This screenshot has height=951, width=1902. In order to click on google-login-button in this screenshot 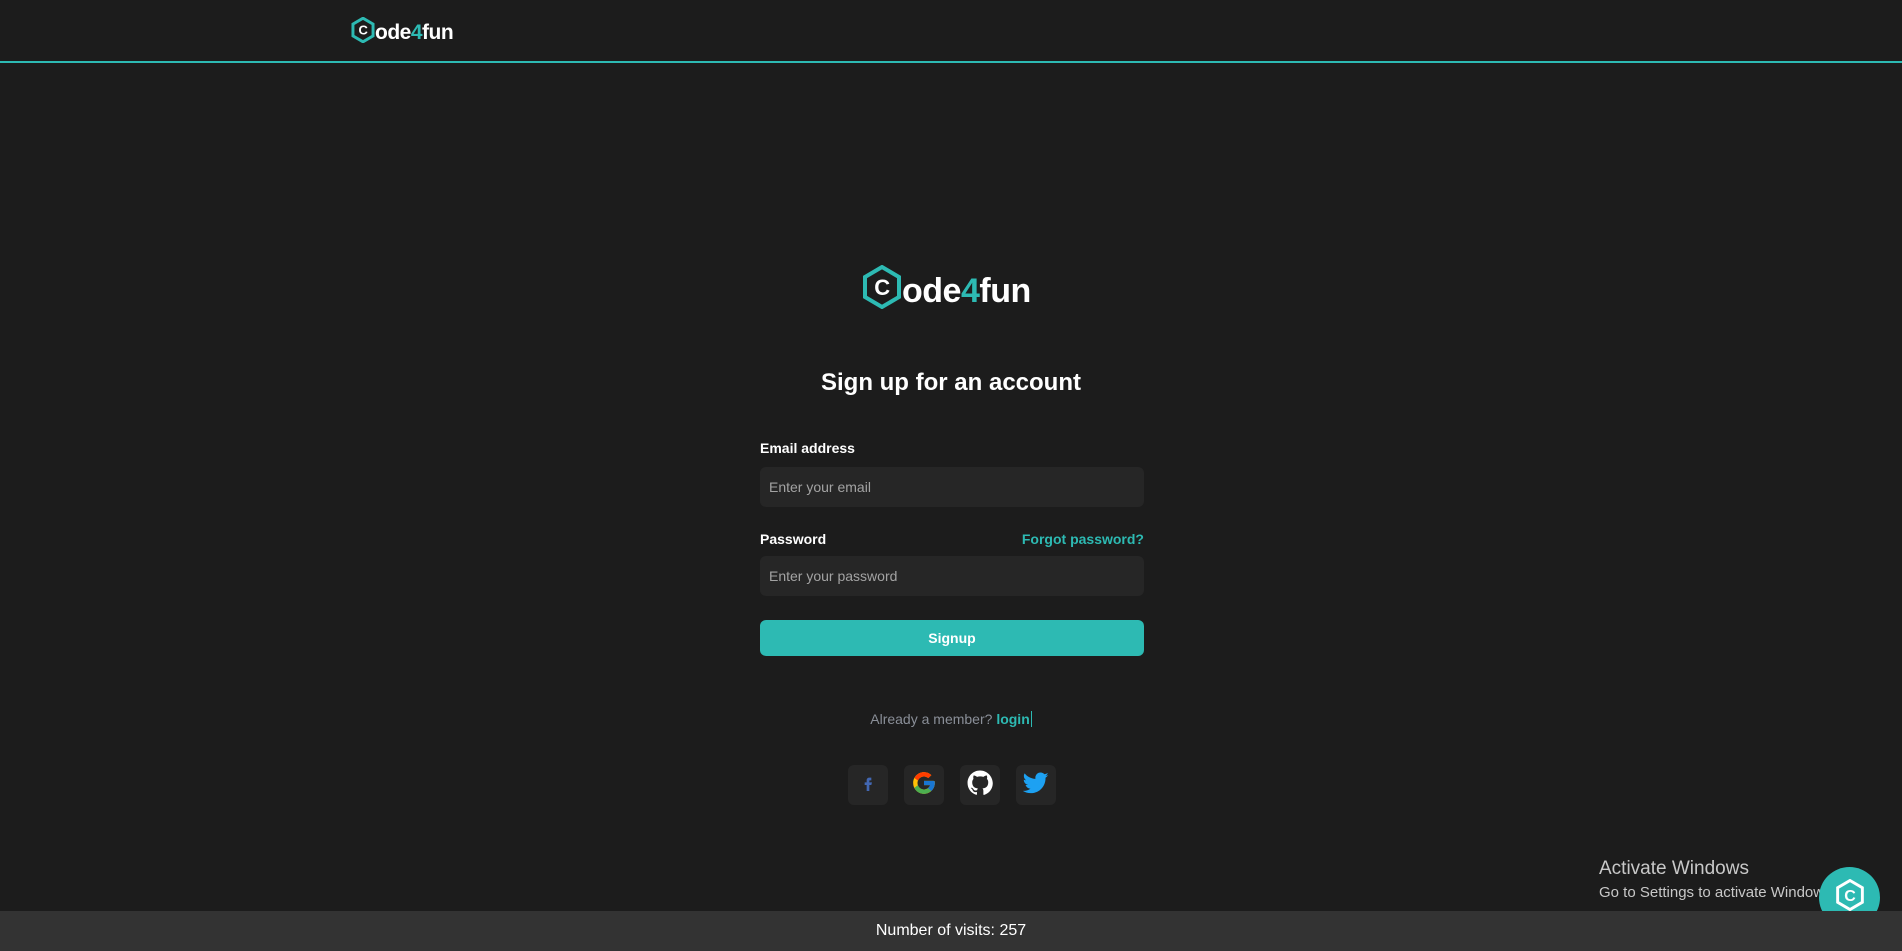, I will do `click(924, 785)`.